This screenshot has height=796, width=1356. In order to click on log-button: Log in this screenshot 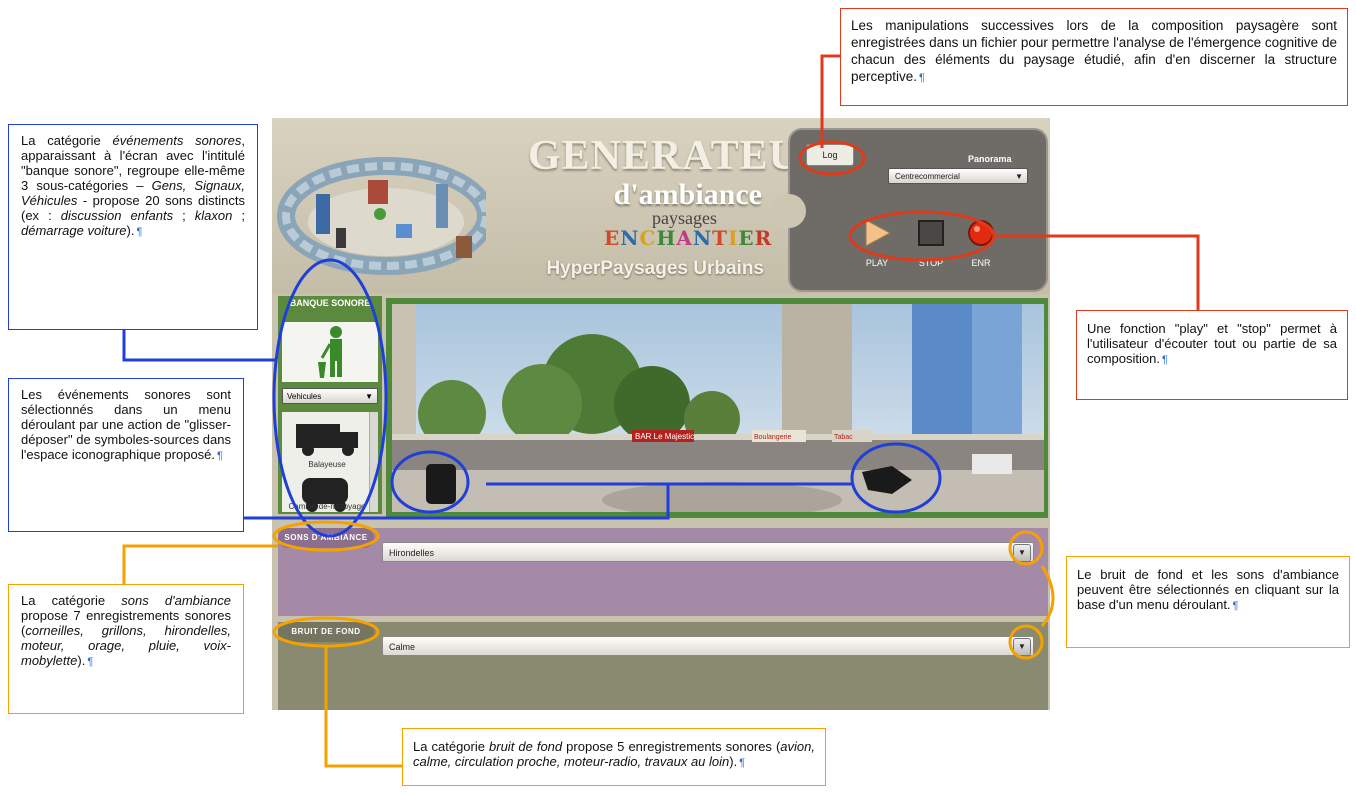, I will do `click(830, 155)`.